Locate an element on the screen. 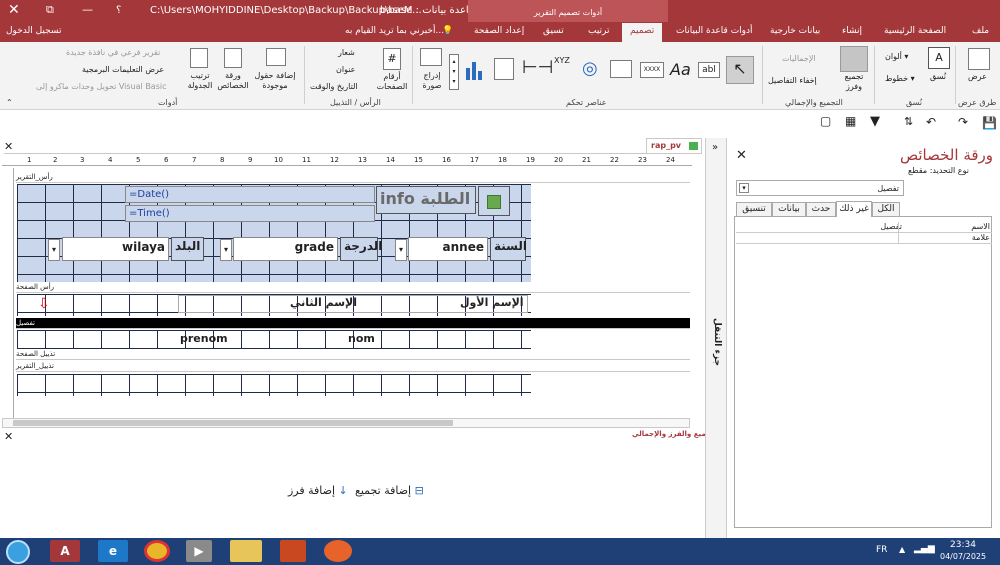 This screenshot has height=565, width=1000. hide-details-button: إخفاء التفاصيل is located at coordinates (792, 80).